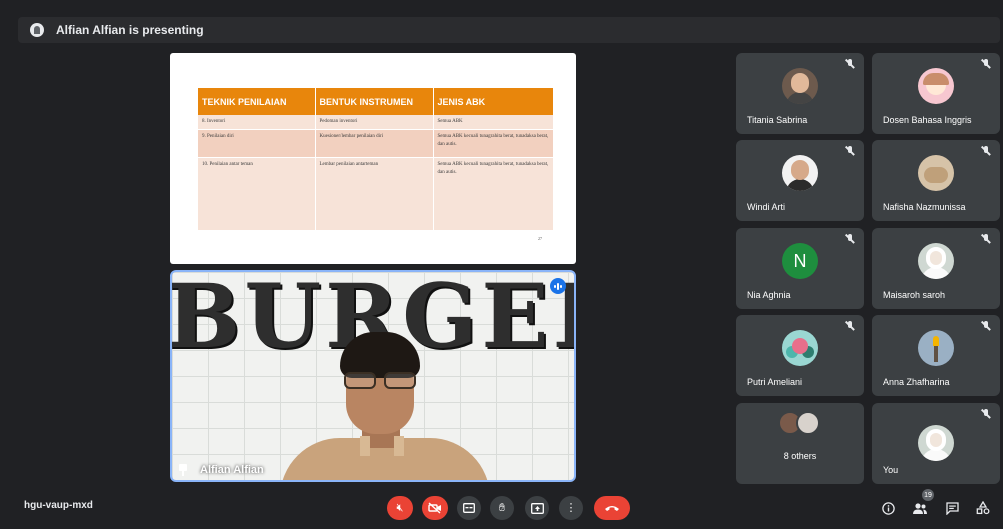 This screenshot has width=1003, height=529. I want to click on present-icon, so click(537, 508).